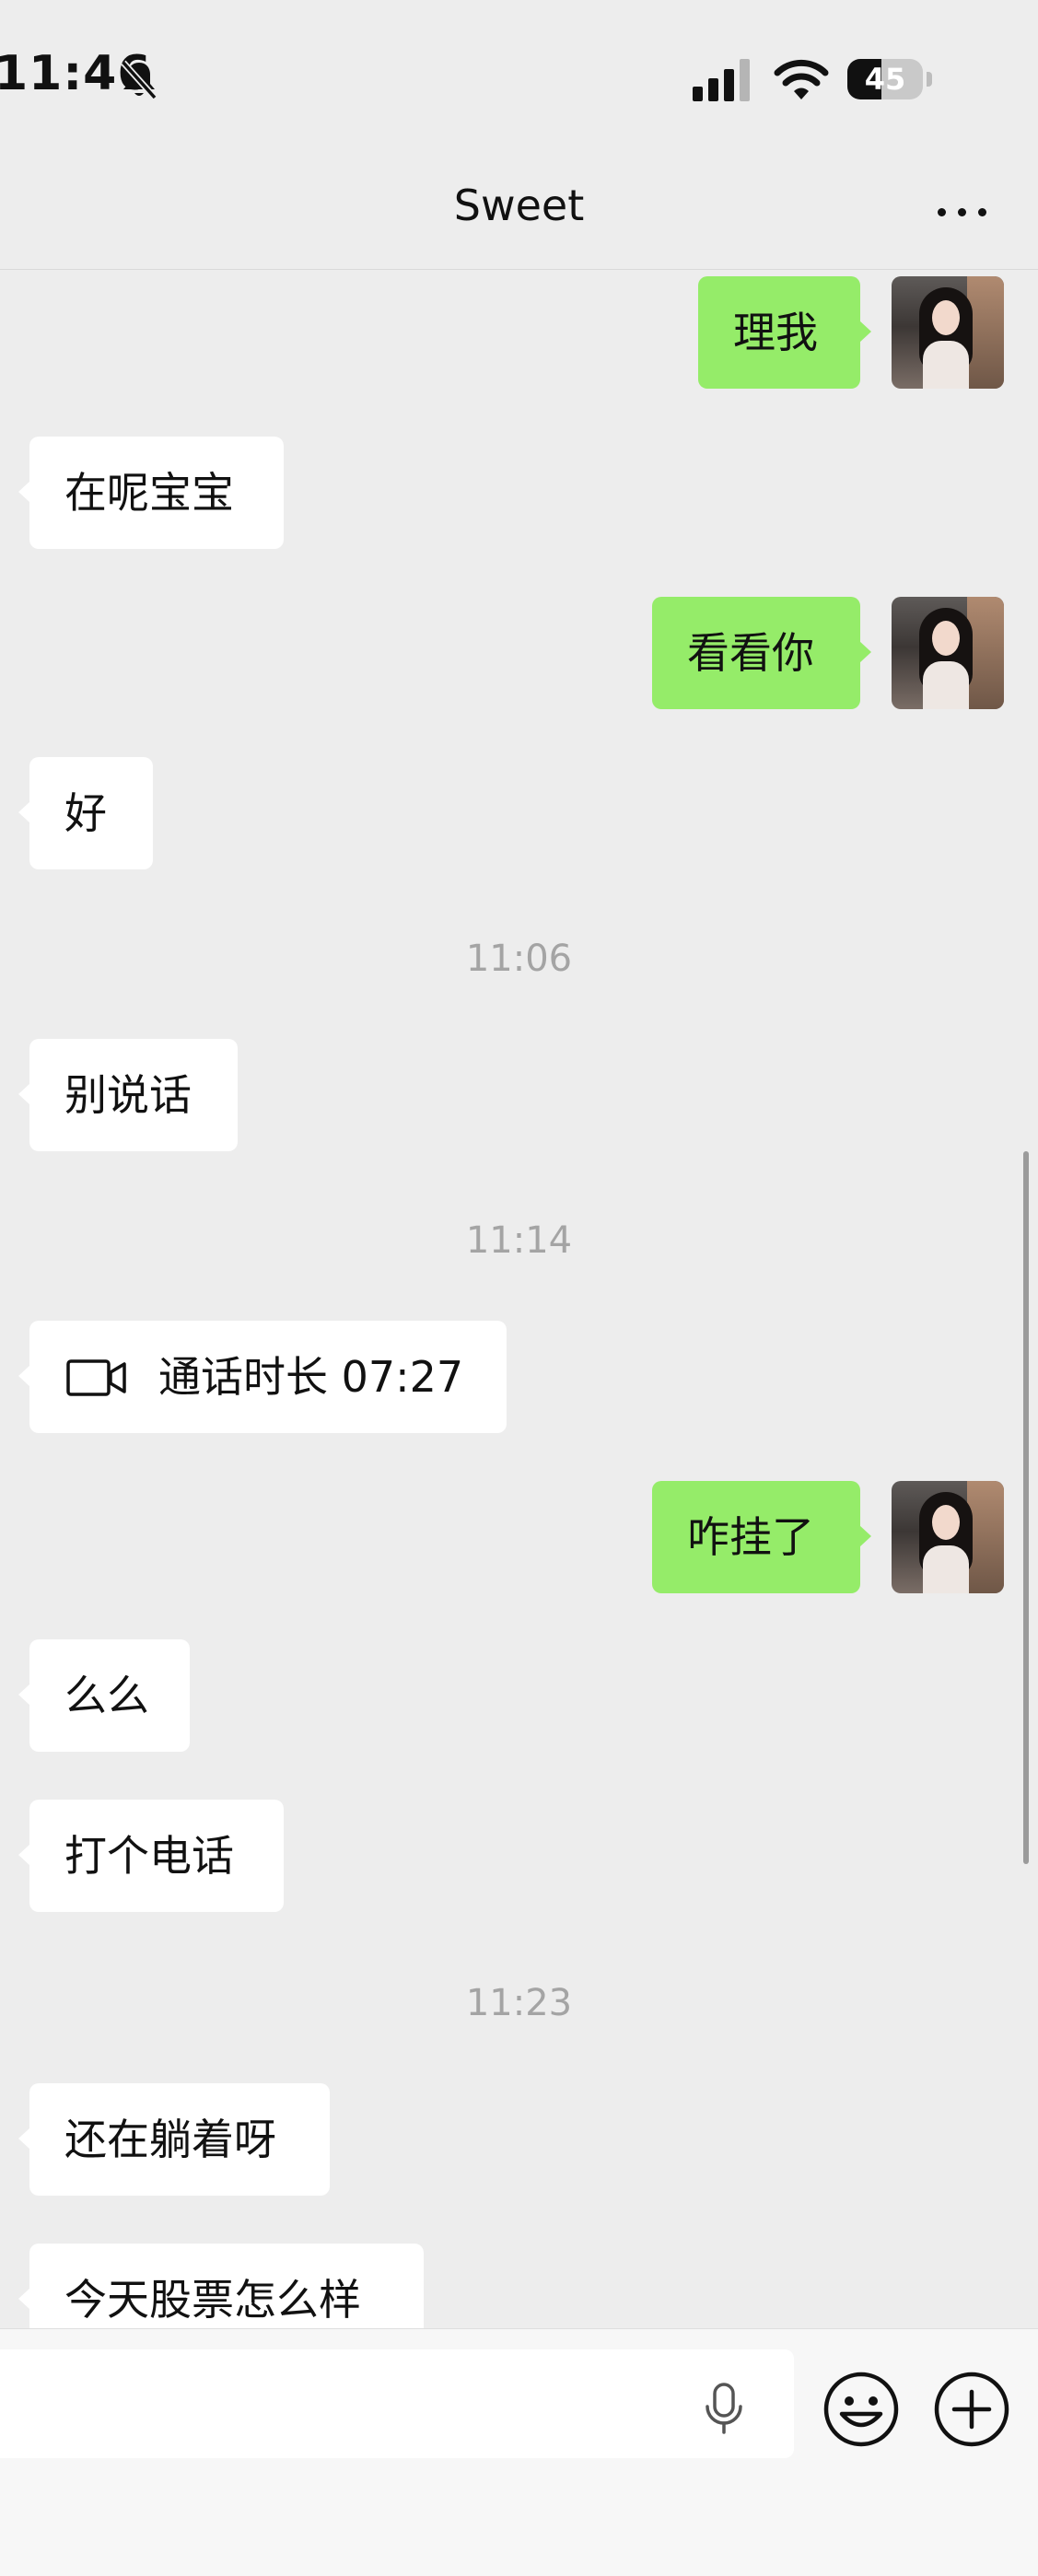 The height and width of the screenshot is (2576, 1038). I want to click on plus-icon, so click(971, 2409).